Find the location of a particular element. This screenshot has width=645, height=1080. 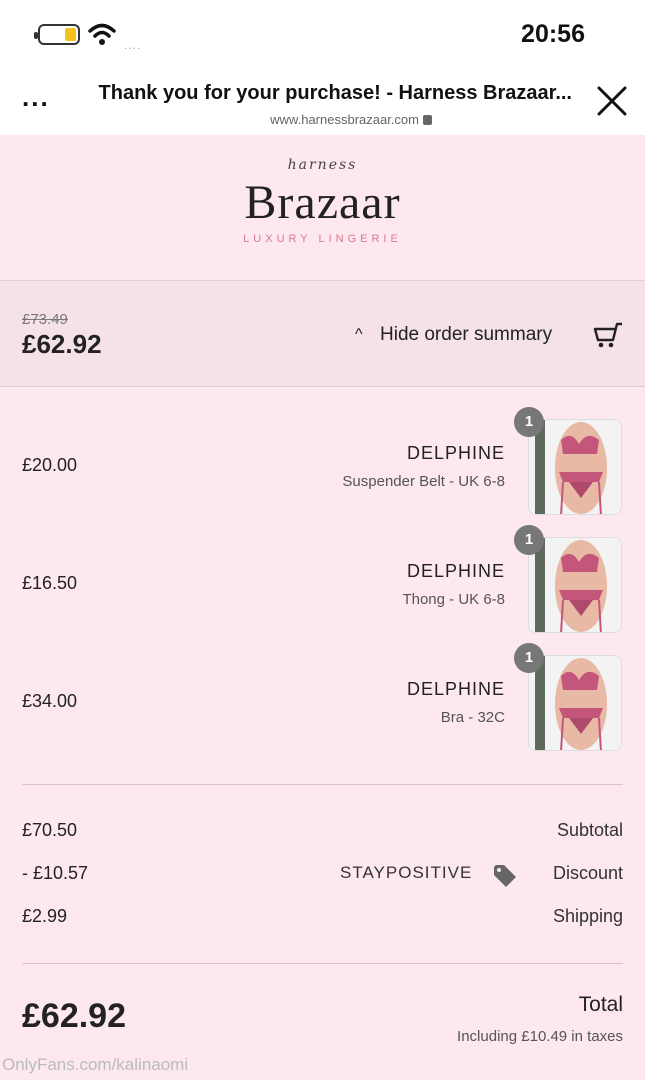

tag-icon is located at coordinates (505, 876).